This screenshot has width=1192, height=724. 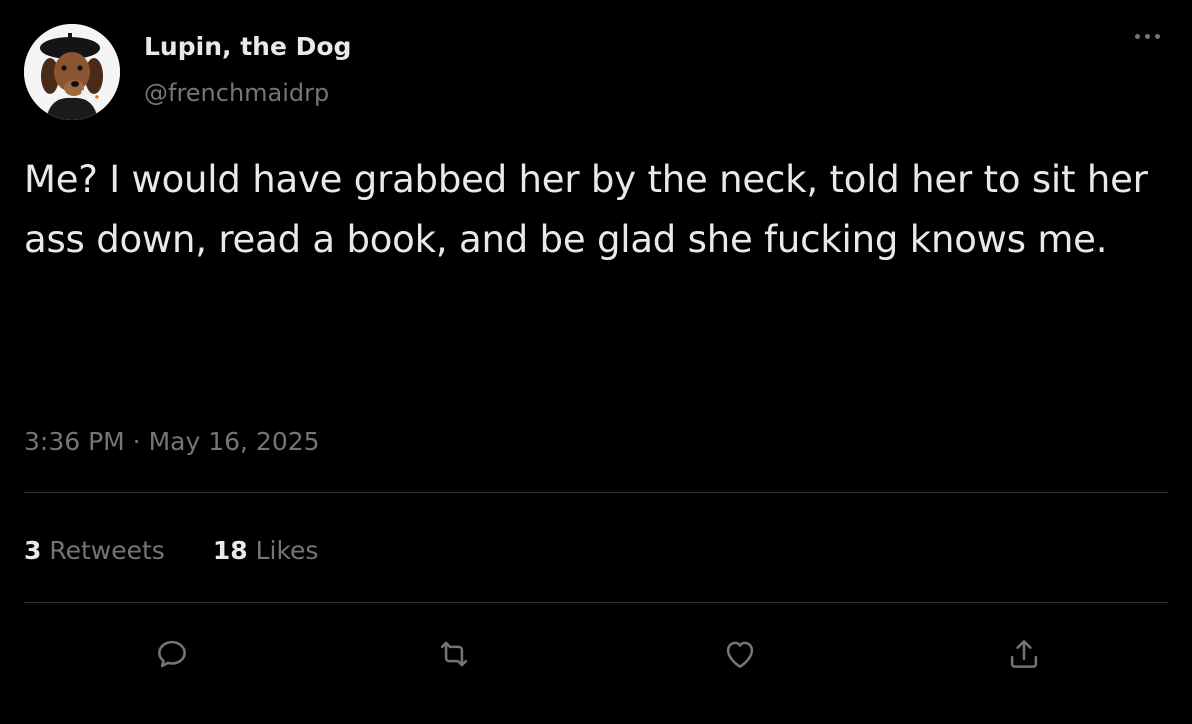 I want to click on author-display-name: Lupin, the Dog, so click(x=247, y=47).